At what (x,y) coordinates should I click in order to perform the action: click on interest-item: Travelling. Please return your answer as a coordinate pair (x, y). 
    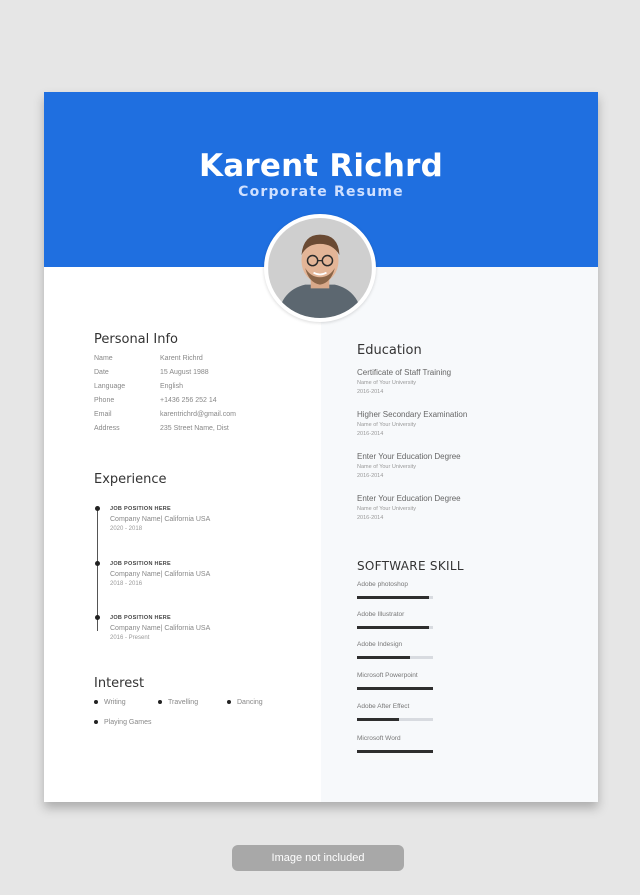
    Looking at the image, I should click on (178, 702).